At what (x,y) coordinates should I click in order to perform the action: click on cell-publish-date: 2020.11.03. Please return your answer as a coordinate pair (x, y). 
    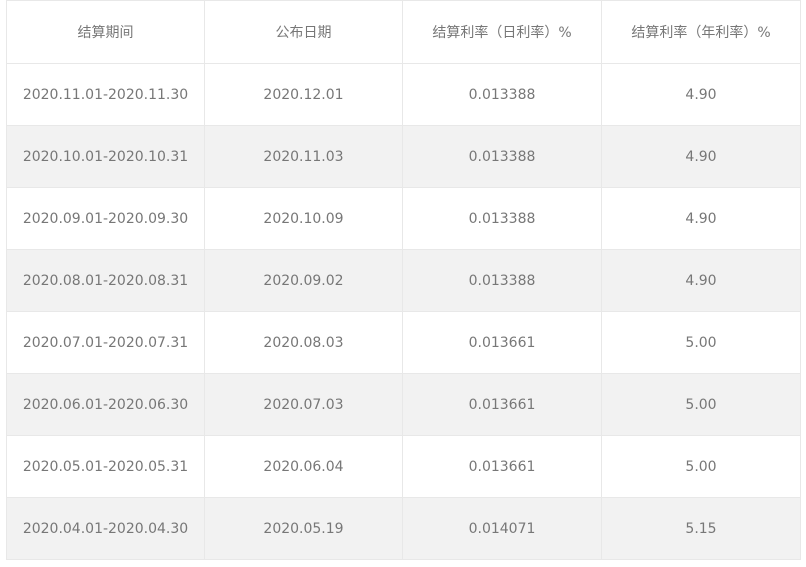
    Looking at the image, I should click on (303, 156).